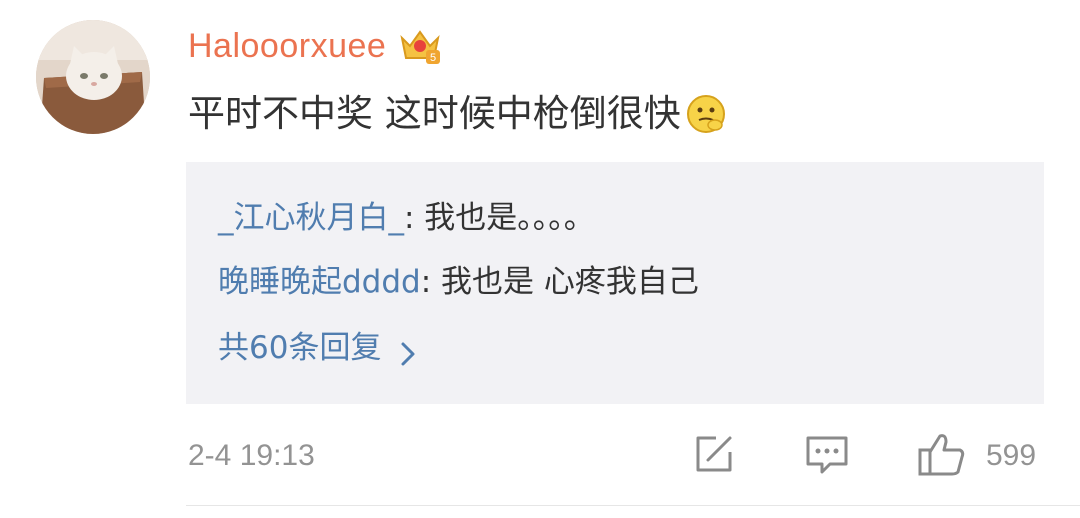 The image size is (1080, 518). I want to click on timestamp: 2-4 19:13, so click(251, 455).